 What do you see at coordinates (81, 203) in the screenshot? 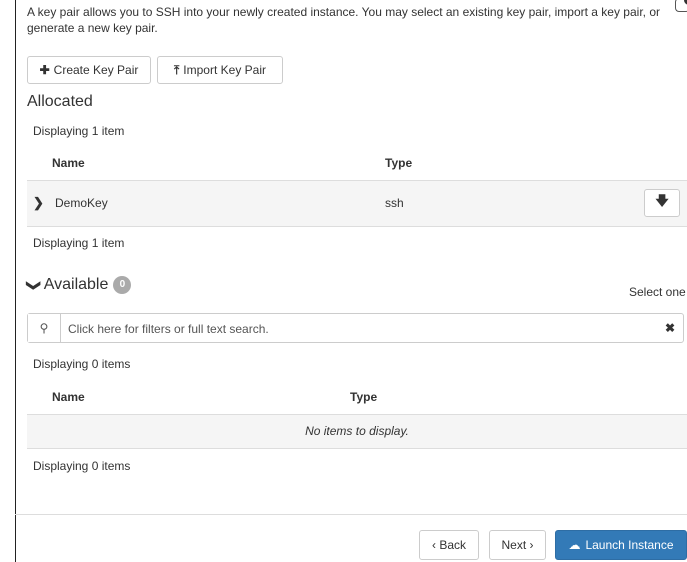
I see `row-name: DemoKey` at bounding box center [81, 203].